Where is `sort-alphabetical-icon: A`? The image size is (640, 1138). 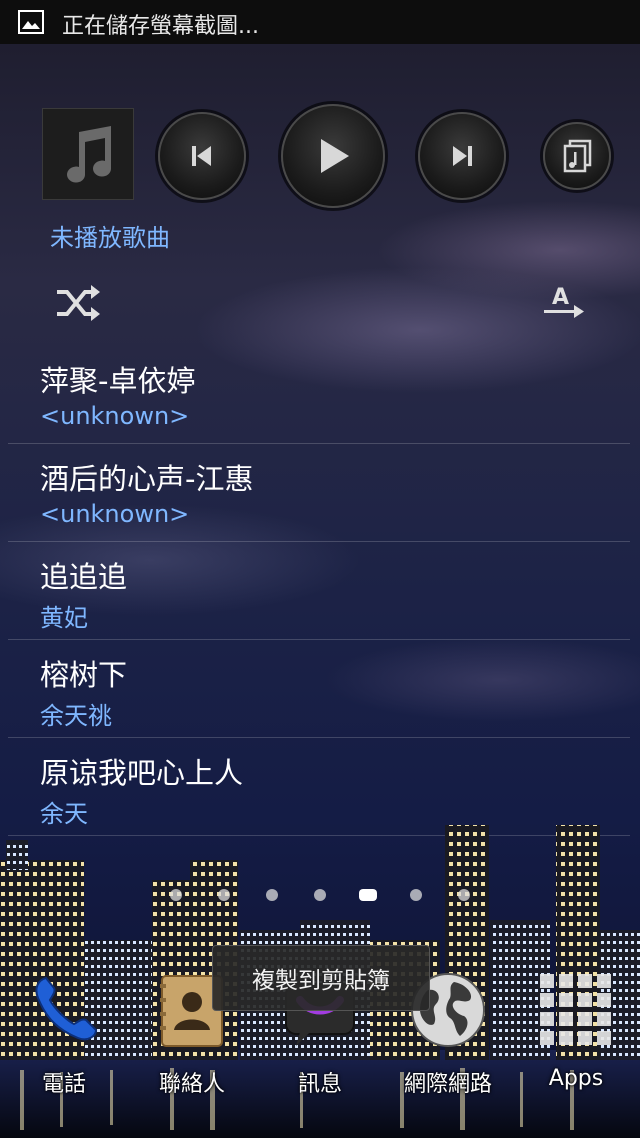 sort-alphabetical-icon: A is located at coordinates (563, 304).